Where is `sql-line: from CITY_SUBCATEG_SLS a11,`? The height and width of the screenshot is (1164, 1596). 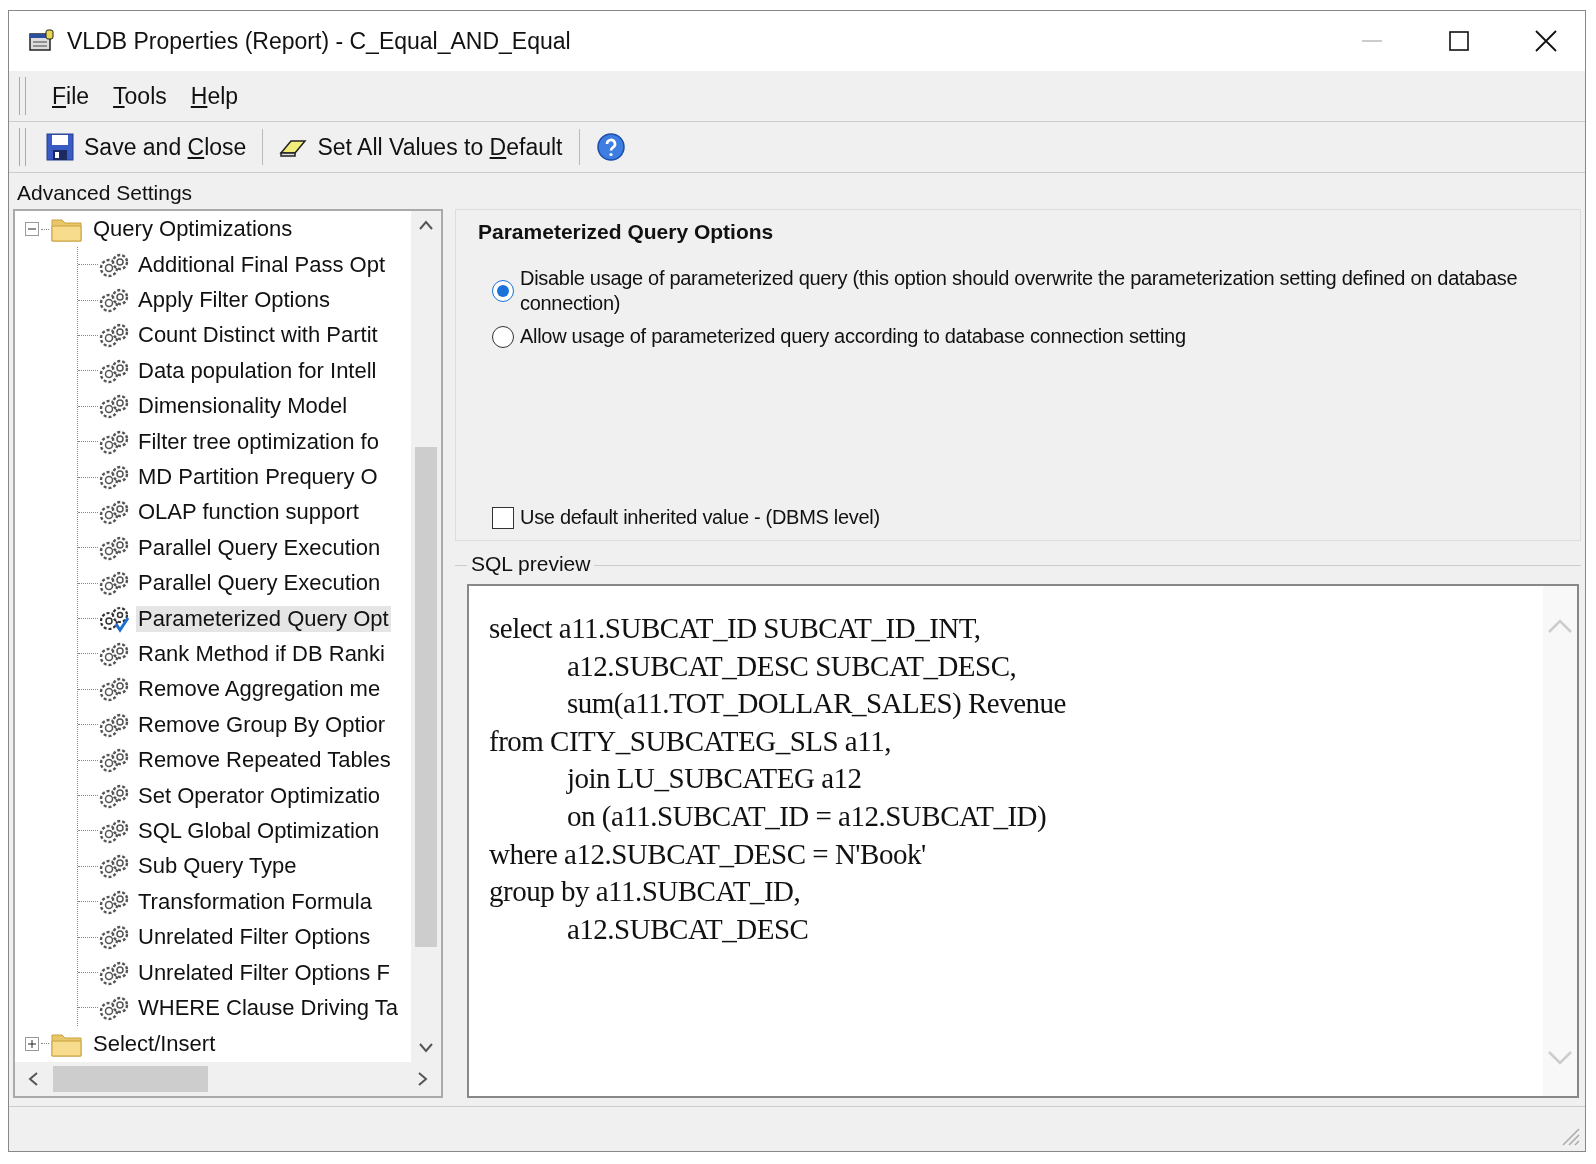 sql-line: from CITY_SUBCATEG_SLS a11, is located at coordinates (690, 741).